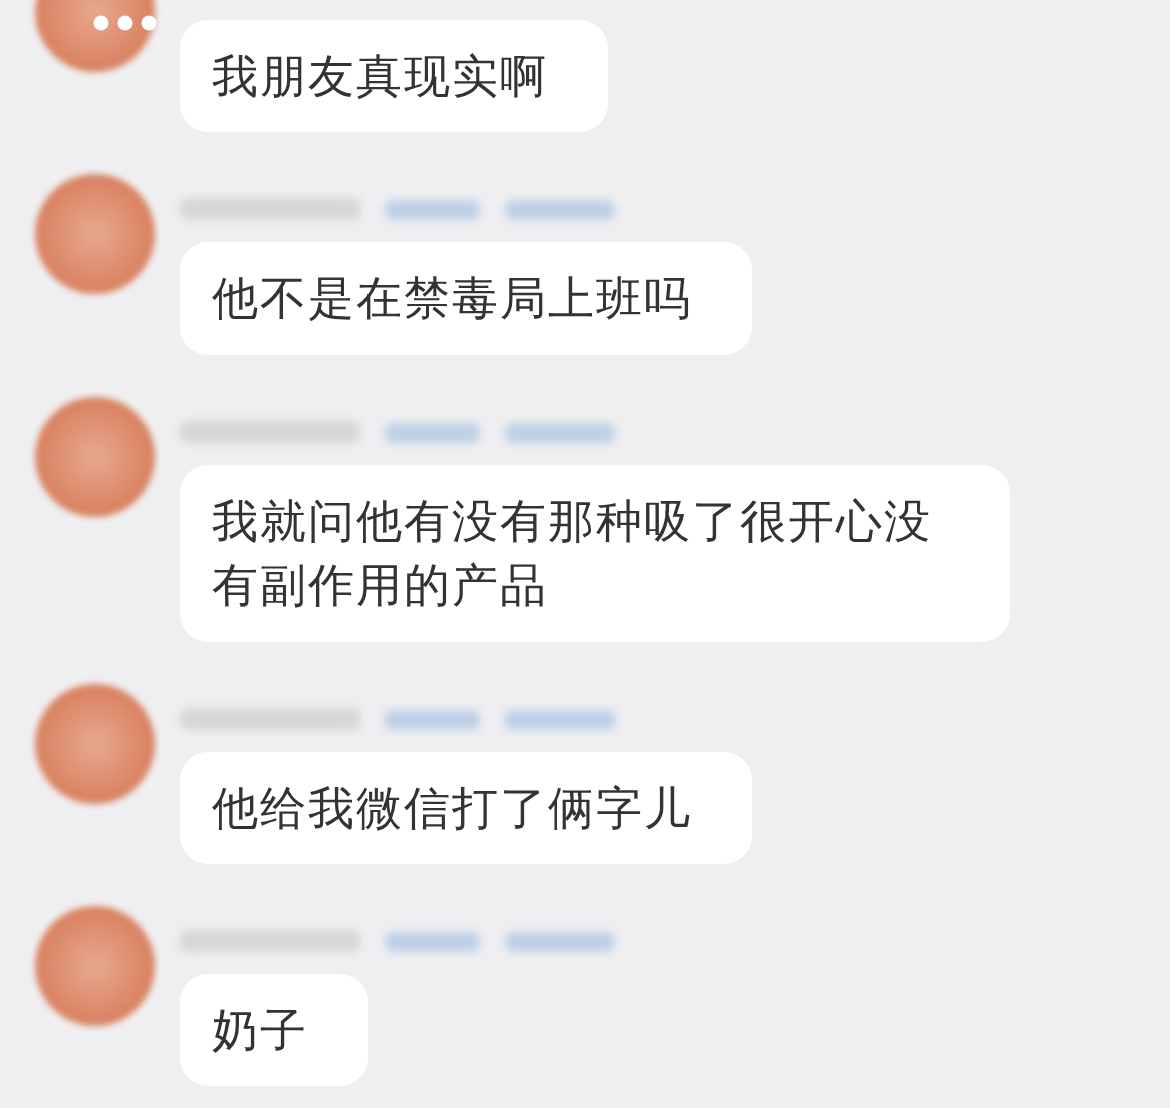 The height and width of the screenshot is (1108, 1170). I want to click on message-bubble: 我就问他有没有那种吸了很开心没有副作用的产品, so click(595, 553).